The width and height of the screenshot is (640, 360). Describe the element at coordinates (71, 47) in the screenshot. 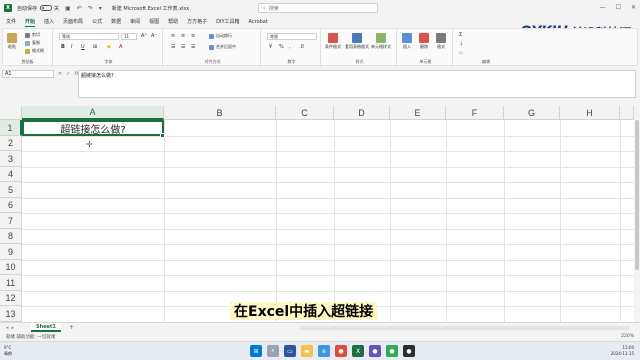

I see `italic-button: I` at that location.